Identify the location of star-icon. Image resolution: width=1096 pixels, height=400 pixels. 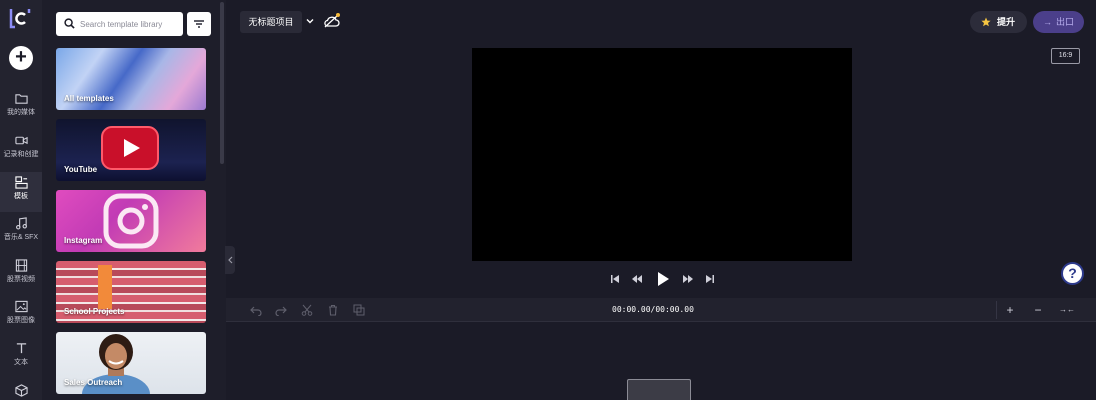
(986, 22).